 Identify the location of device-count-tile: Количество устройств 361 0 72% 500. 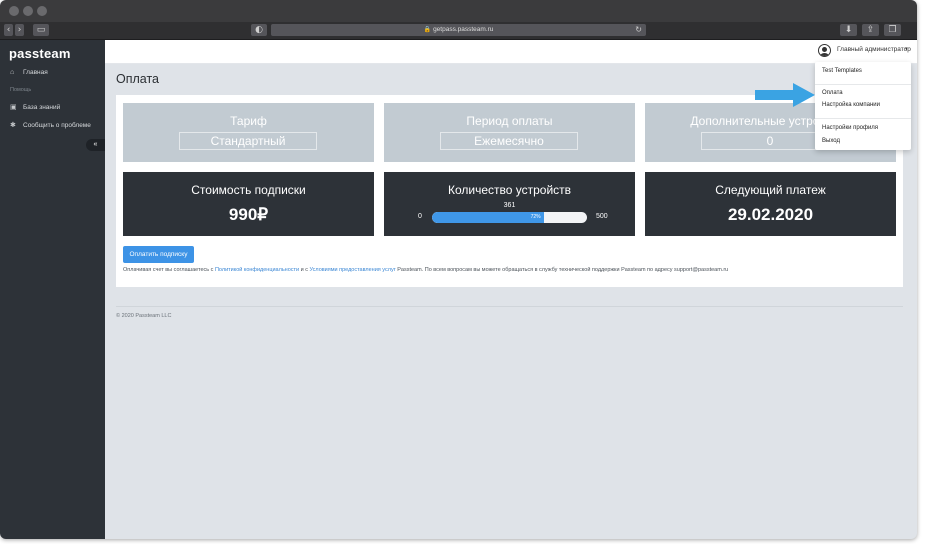
(509, 204).